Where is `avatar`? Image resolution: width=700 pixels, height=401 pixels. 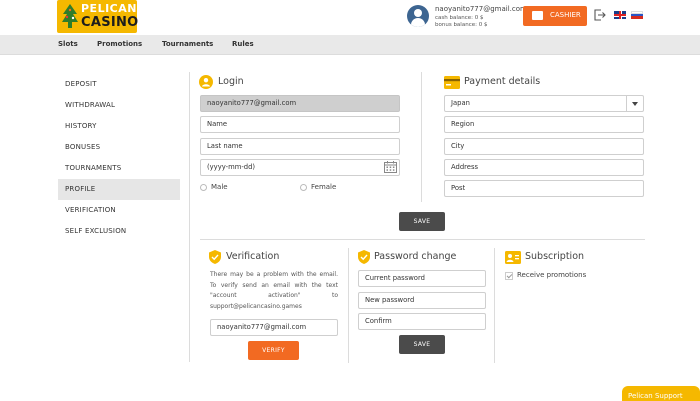 avatar is located at coordinates (418, 16).